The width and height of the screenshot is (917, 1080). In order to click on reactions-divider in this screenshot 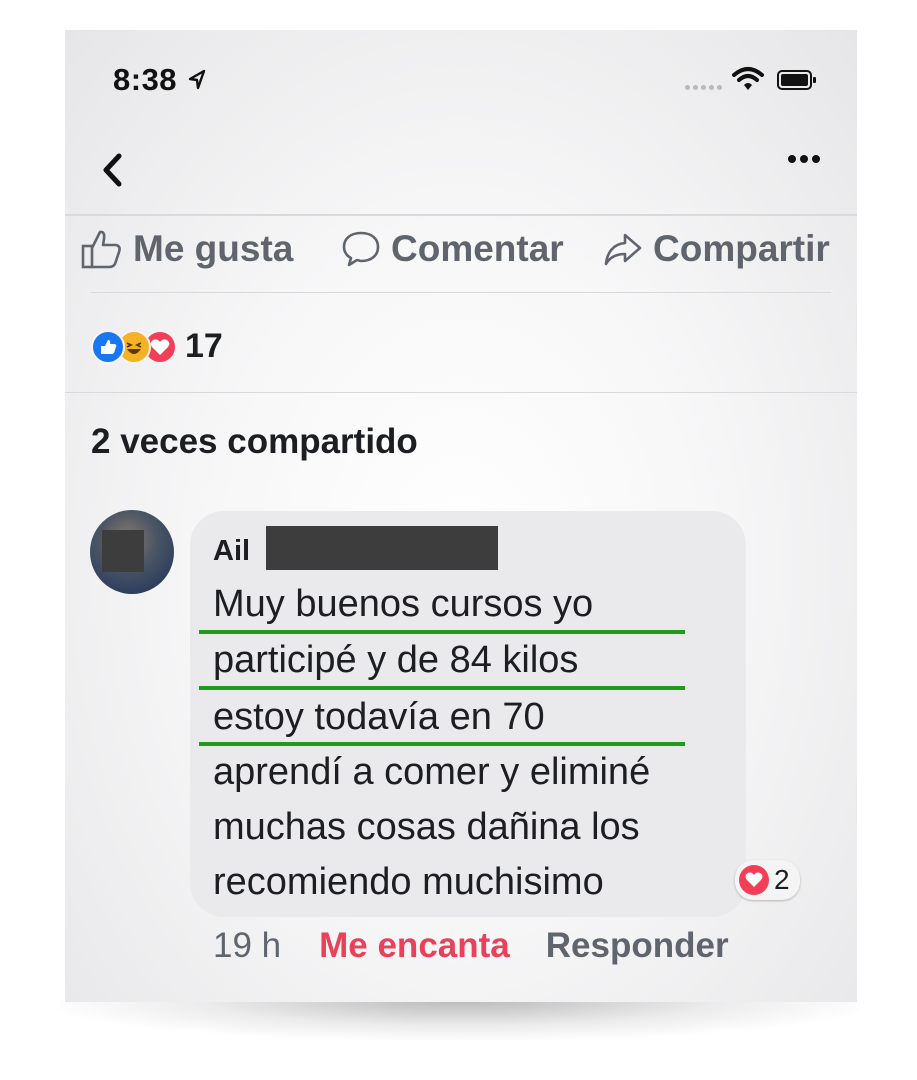, I will do `click(461, 392)`.